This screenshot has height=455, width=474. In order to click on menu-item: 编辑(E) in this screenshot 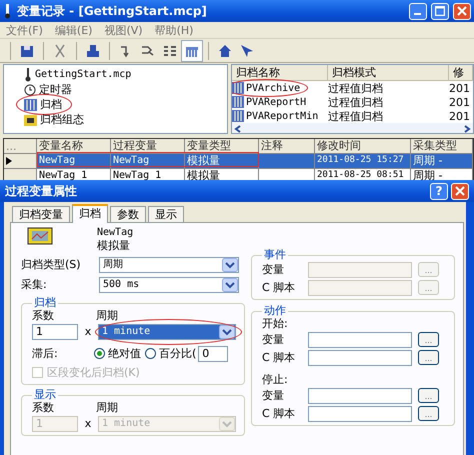, I will do `click(73, 30)`.